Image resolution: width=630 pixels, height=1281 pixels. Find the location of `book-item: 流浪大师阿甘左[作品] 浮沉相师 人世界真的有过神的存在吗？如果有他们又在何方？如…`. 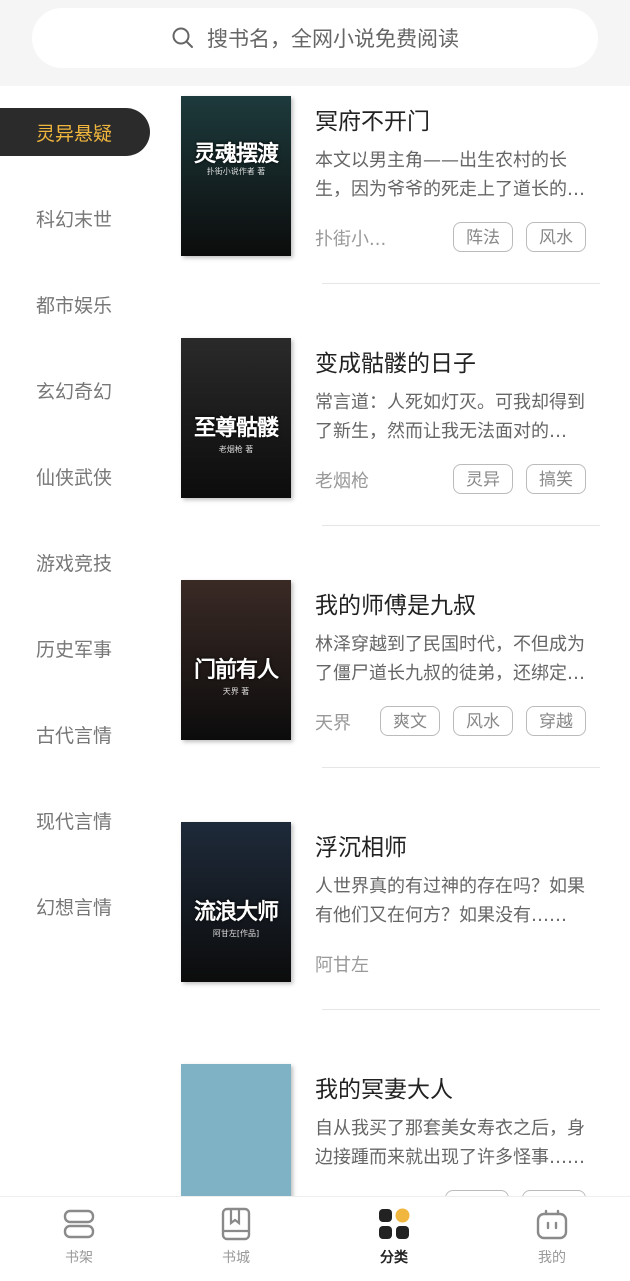

book-item: 流浪大师阿甘左[作品] 浮沉相师 人世界真的有过神的存在吗？如果有他们又在何方？如… is located at coordinates (395, 933).